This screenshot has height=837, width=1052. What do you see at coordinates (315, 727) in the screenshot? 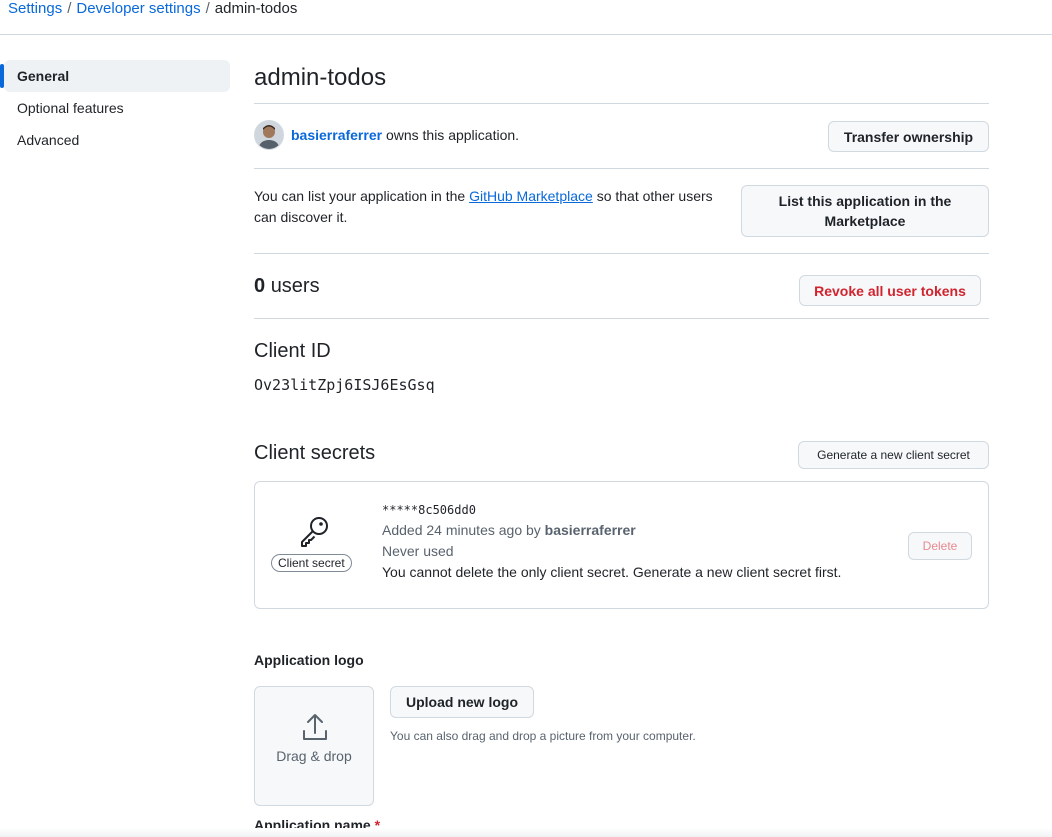
I see `upload-icon` at bounding box center [315, 727].